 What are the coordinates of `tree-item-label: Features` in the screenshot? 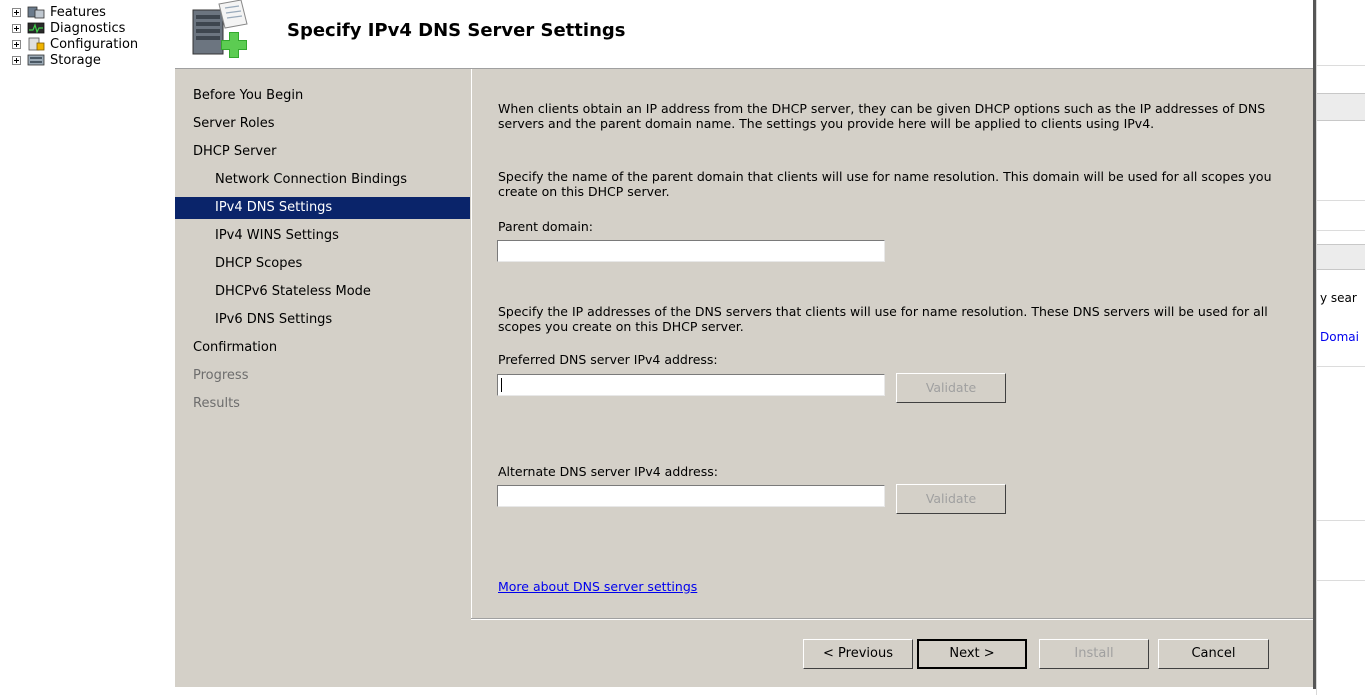 It's located at (78, 12).